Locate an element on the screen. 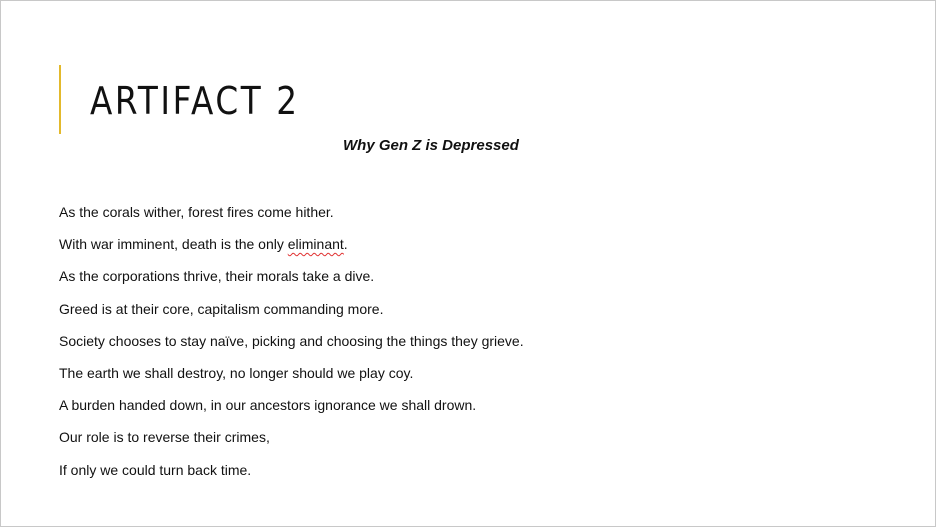 Image resolution: width=936 pixels, height=527 pixels. slide-title: ARTIFACT 2 is located at coordinates (195, 101).